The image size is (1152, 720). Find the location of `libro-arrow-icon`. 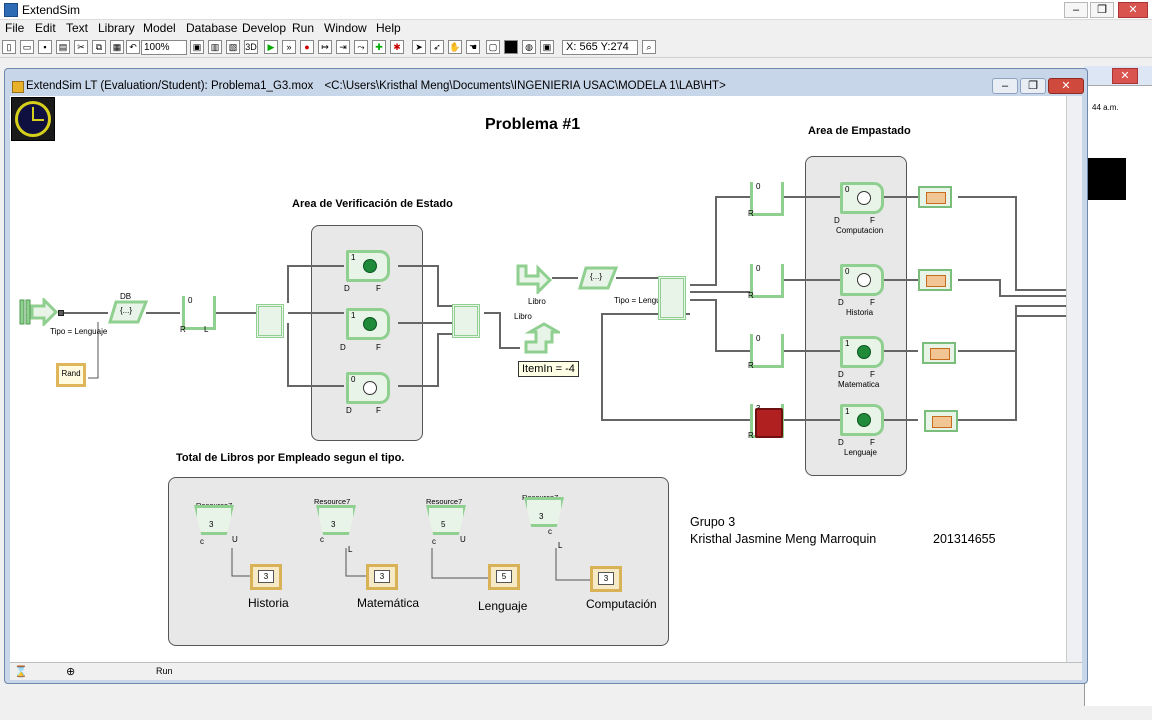

libro-arrow-icon is located at coordinates (534, 280).